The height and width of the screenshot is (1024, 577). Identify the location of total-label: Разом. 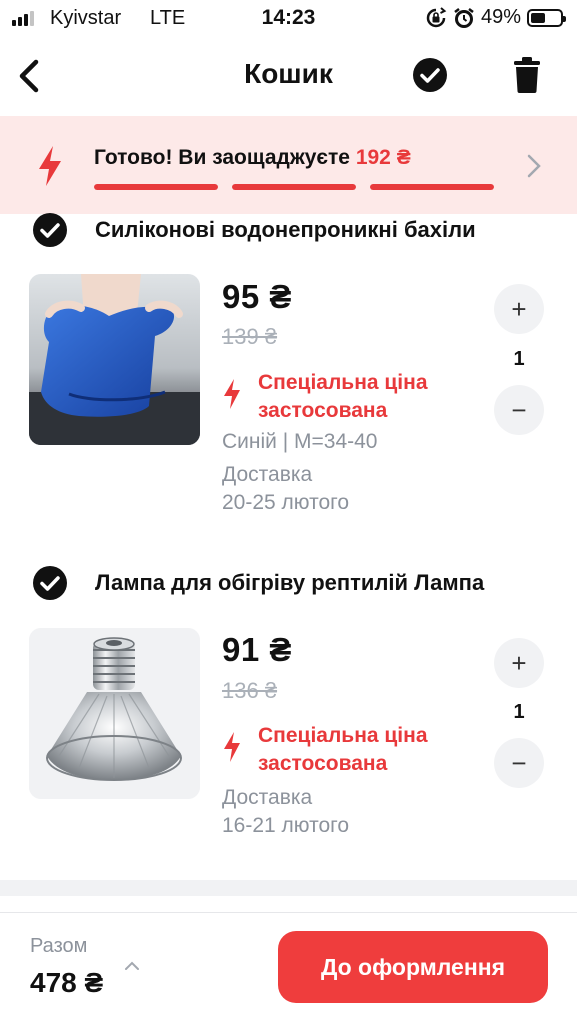
(59, 946).